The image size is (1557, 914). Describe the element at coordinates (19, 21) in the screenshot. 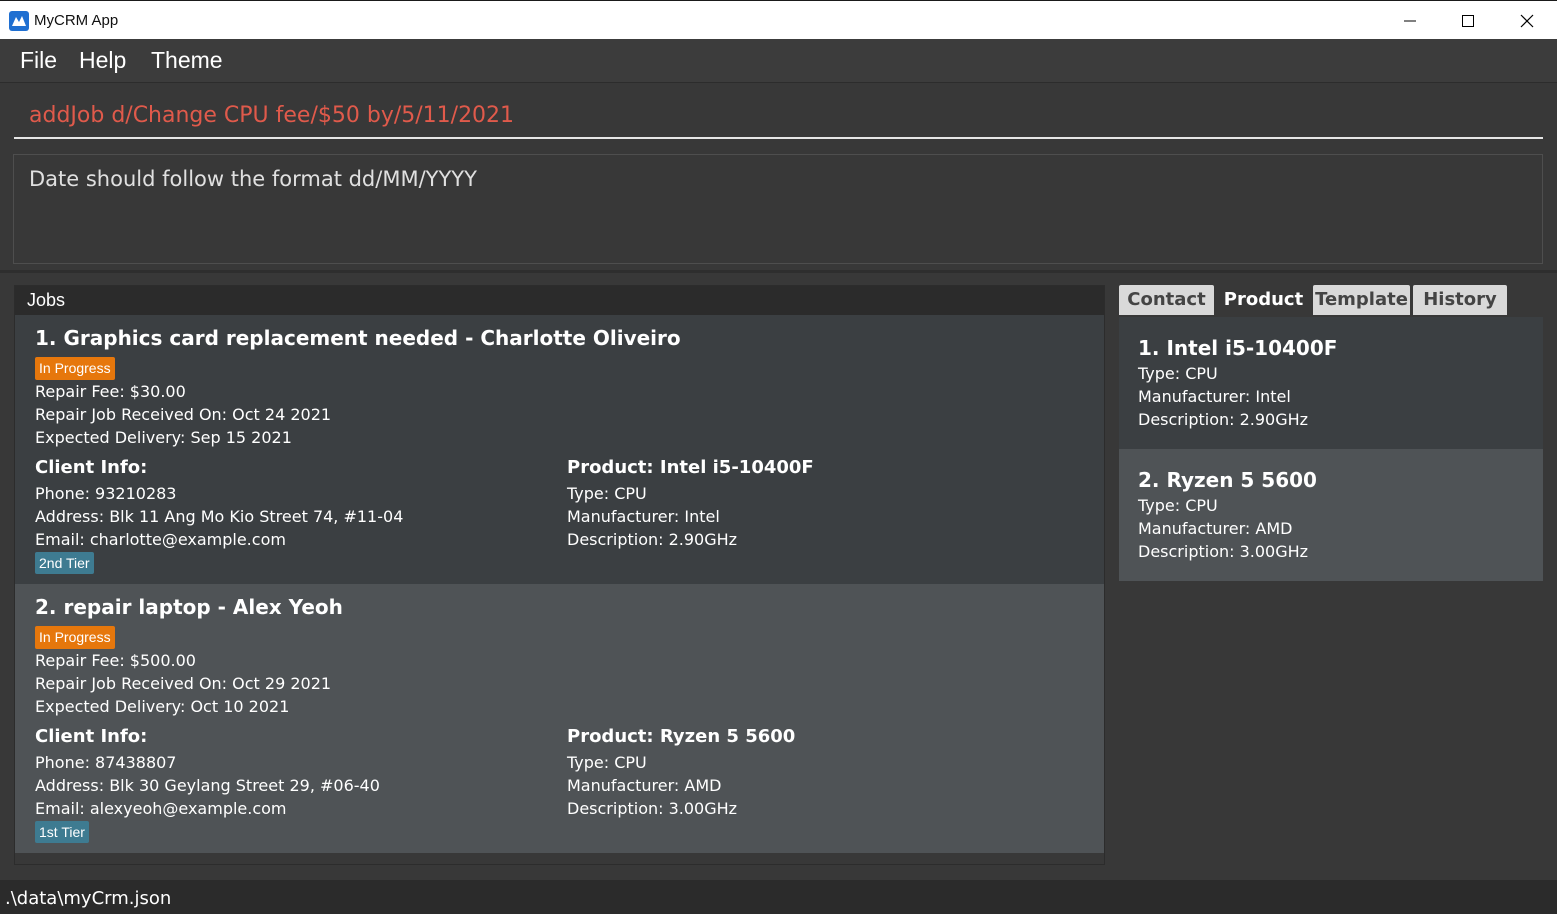

I see `app-icon` at that location.